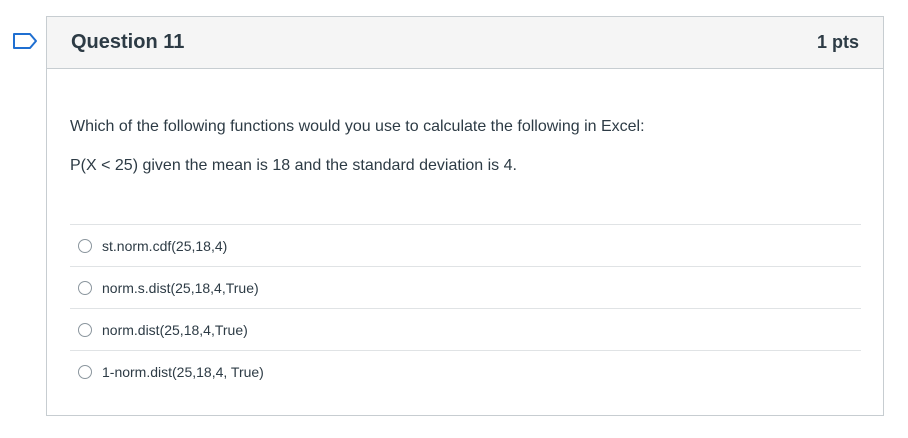 The height and width of the screenshot is (438, 908). Describe the element at coordinates (465, 43) in the screenshot. I see `question-header: Question 11 1 pts` at that location.